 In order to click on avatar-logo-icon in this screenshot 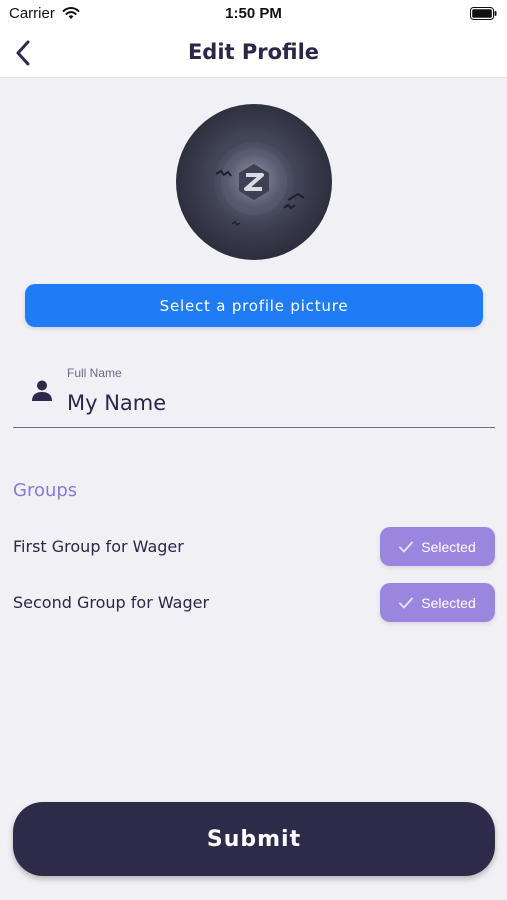, I will do `click(255, 182)`.